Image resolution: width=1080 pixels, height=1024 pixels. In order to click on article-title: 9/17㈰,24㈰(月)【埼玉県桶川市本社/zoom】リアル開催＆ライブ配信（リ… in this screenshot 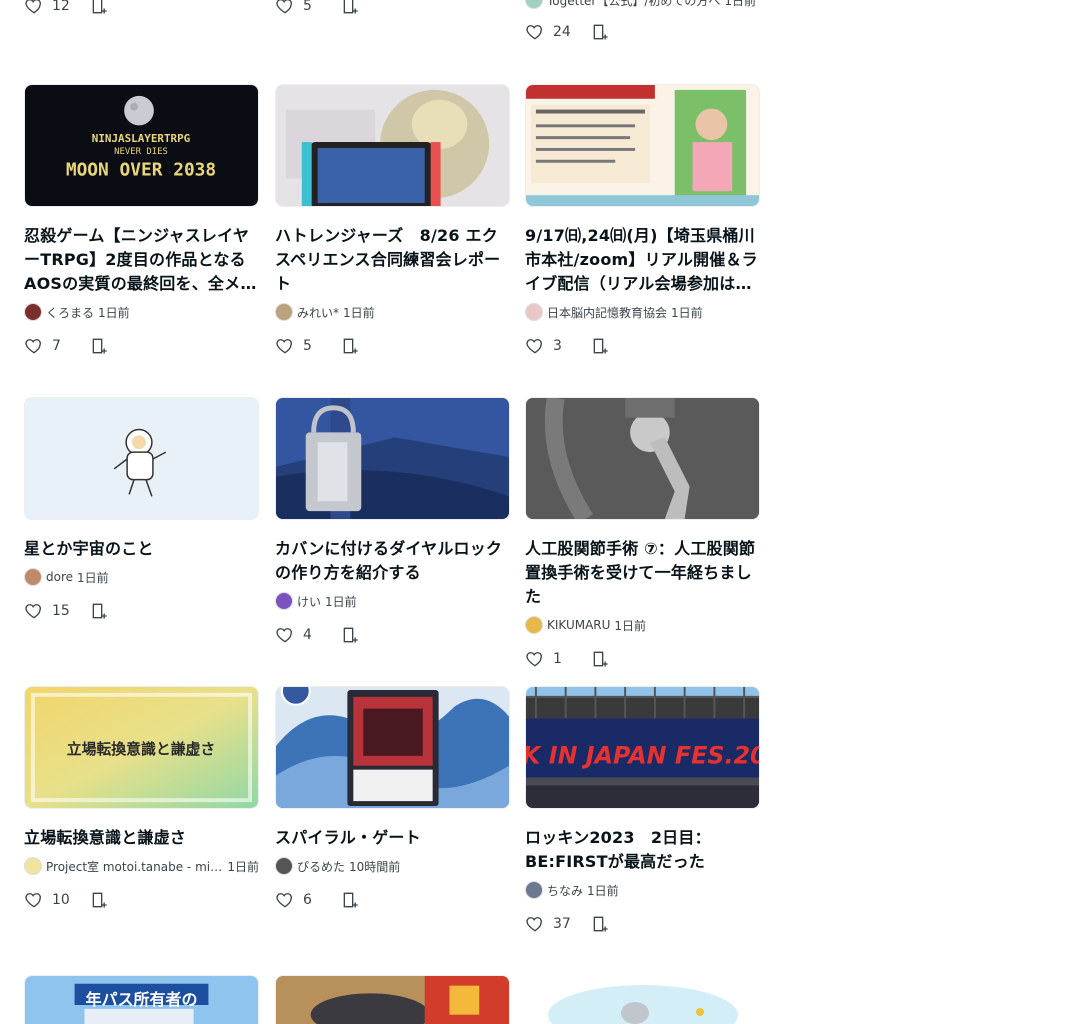, I will do `click(642, 260)`.